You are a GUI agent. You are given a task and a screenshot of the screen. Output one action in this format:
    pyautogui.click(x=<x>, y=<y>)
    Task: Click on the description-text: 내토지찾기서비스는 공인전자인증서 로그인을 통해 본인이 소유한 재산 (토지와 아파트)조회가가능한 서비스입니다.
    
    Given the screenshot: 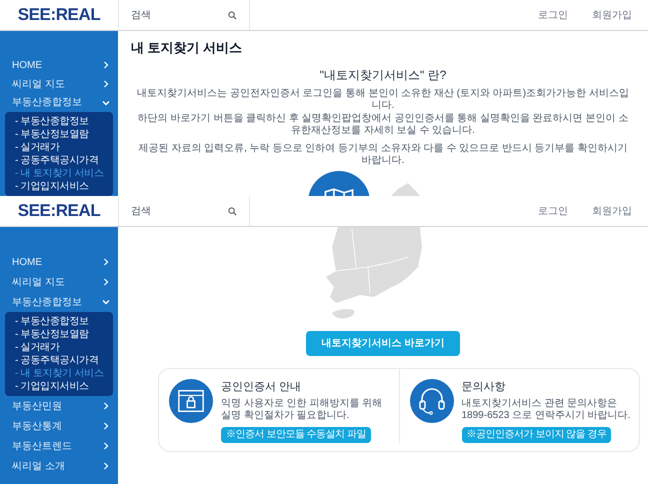 What is the action you would take?
    pyautogui.click(x=383, y=100)
    